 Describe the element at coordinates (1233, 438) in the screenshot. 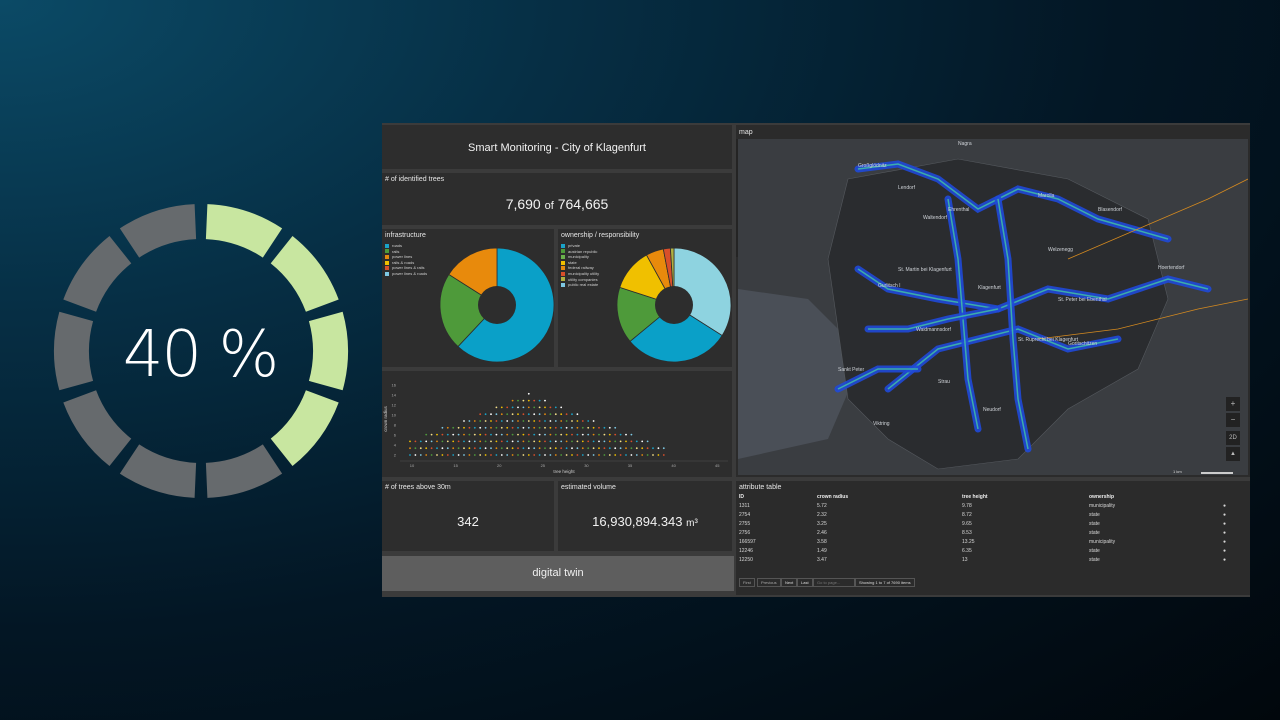

I see `view-mode-button: 2D` at that location.